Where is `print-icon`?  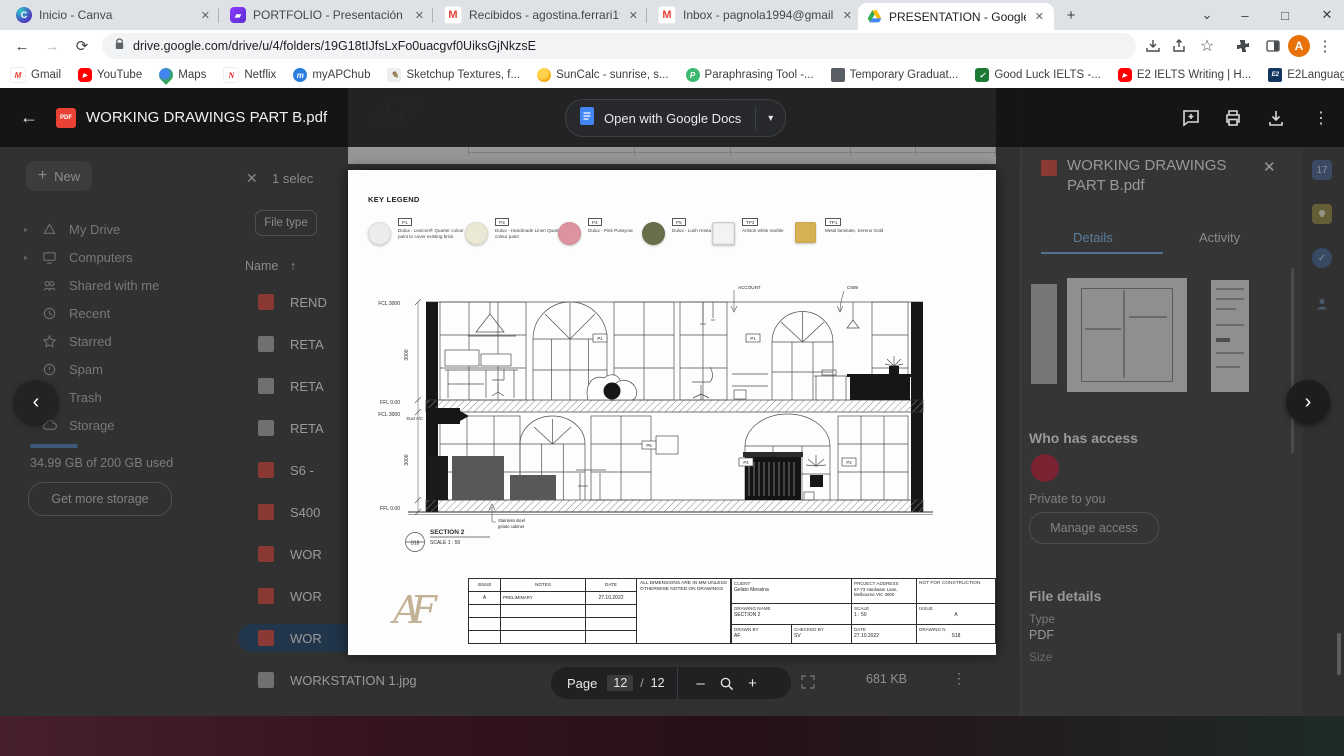
print-icon is located at coordinates (1233, 118).